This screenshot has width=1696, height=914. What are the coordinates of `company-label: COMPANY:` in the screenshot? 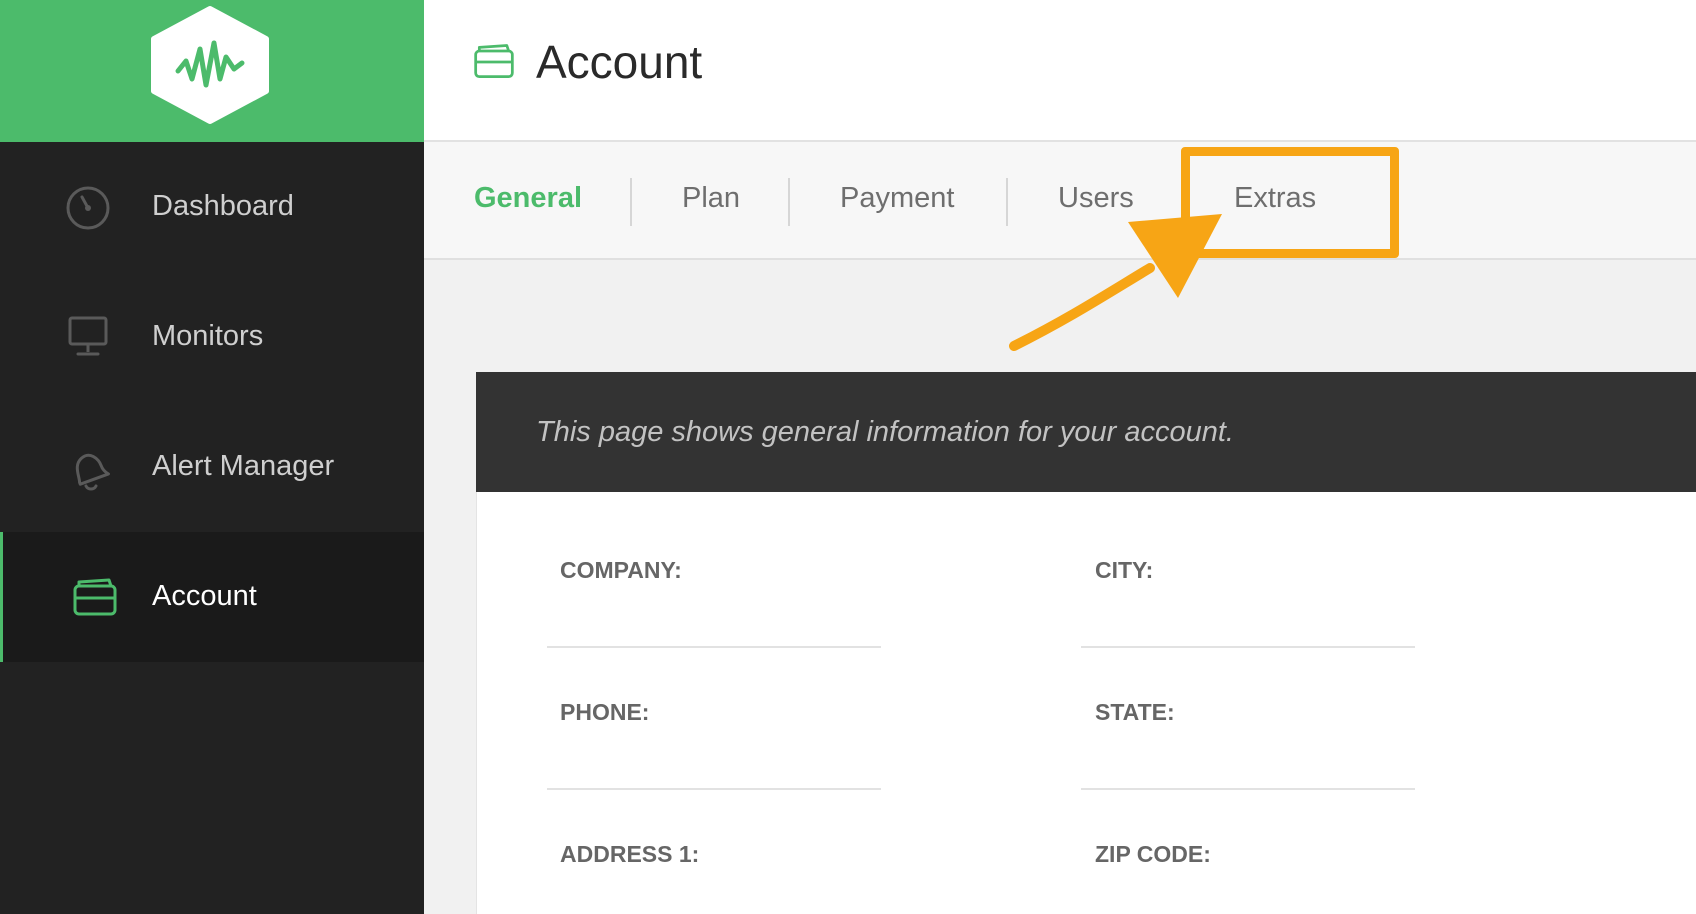 It's located at (621, 570).